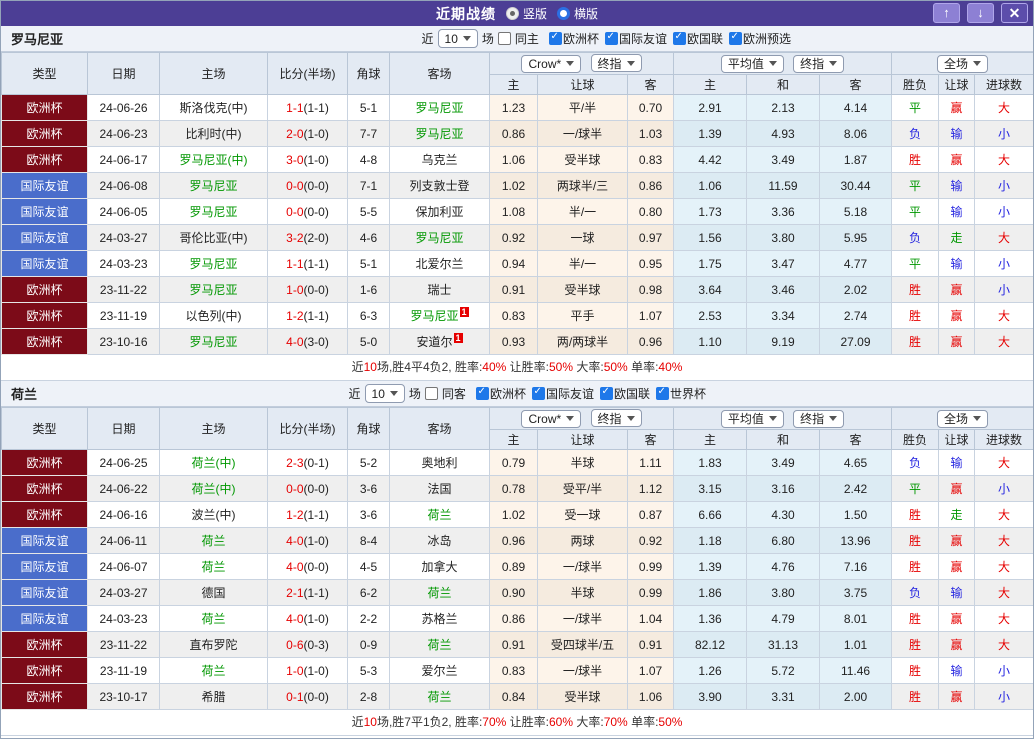  What do you see at coordinates (980, 13) in the screenshot?
I see `move-down-button: ↓` at bounding box center [980, 13].